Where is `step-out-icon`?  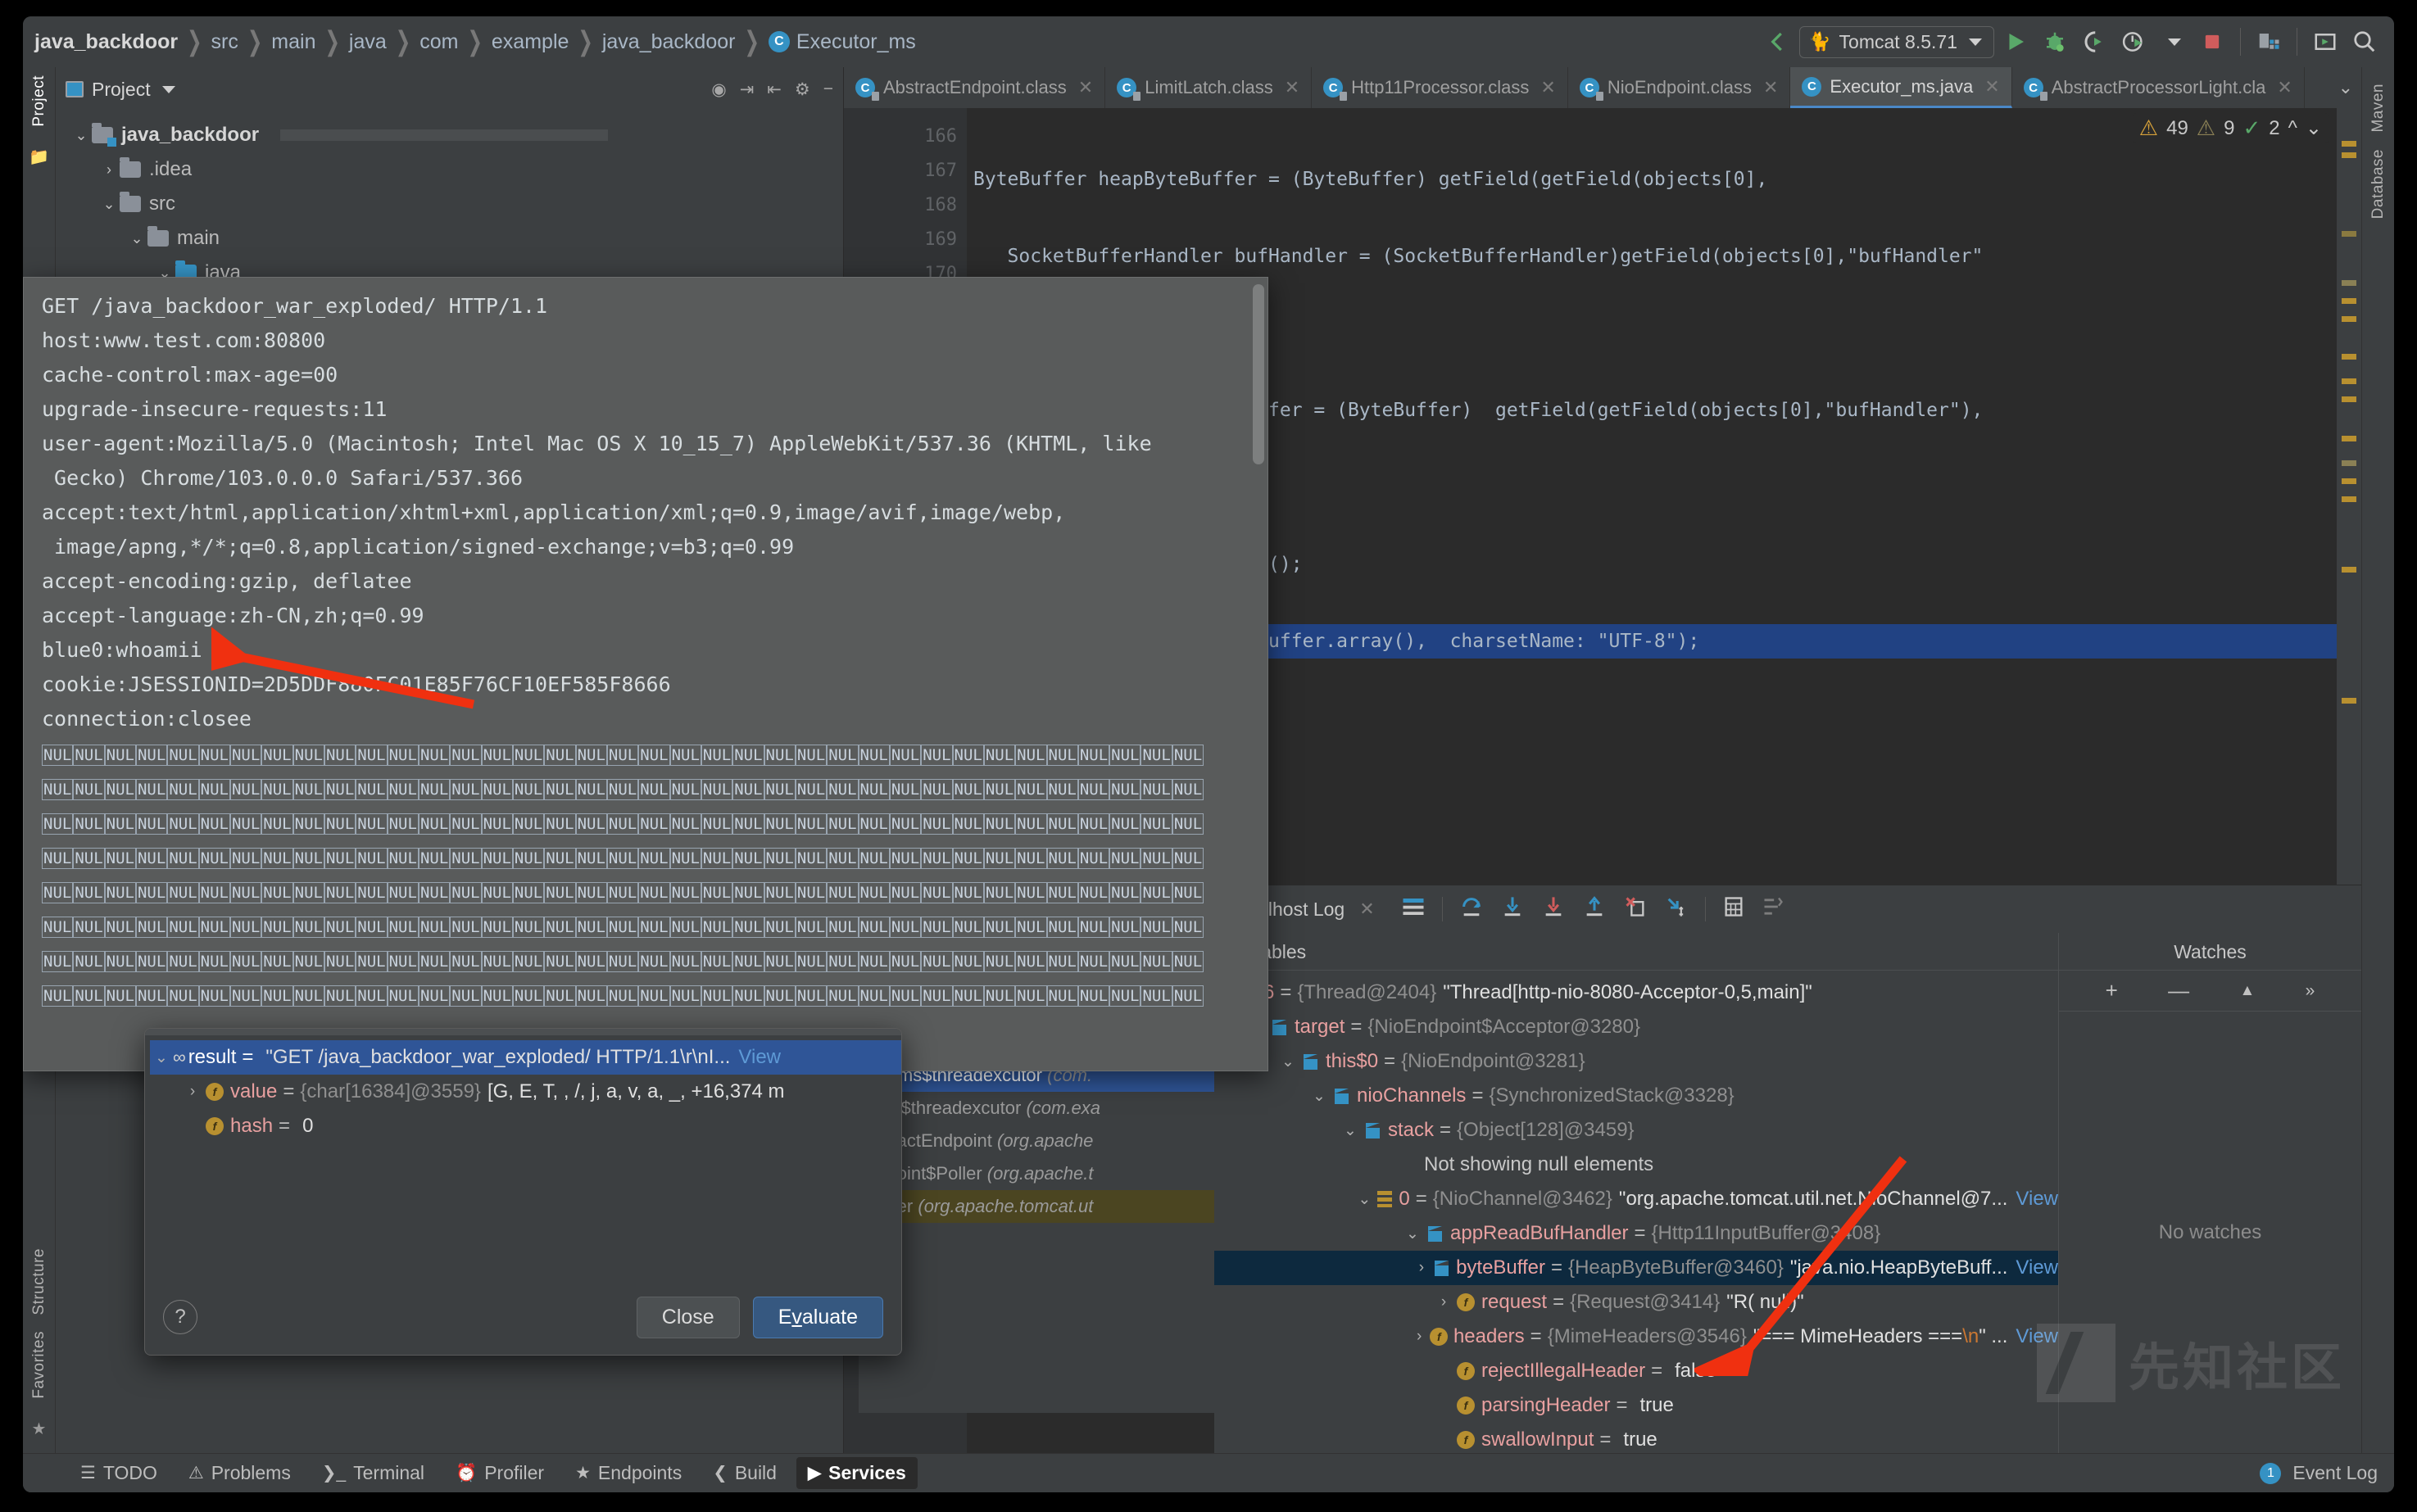
step-out-icon is located at coordinates (1594, 909).